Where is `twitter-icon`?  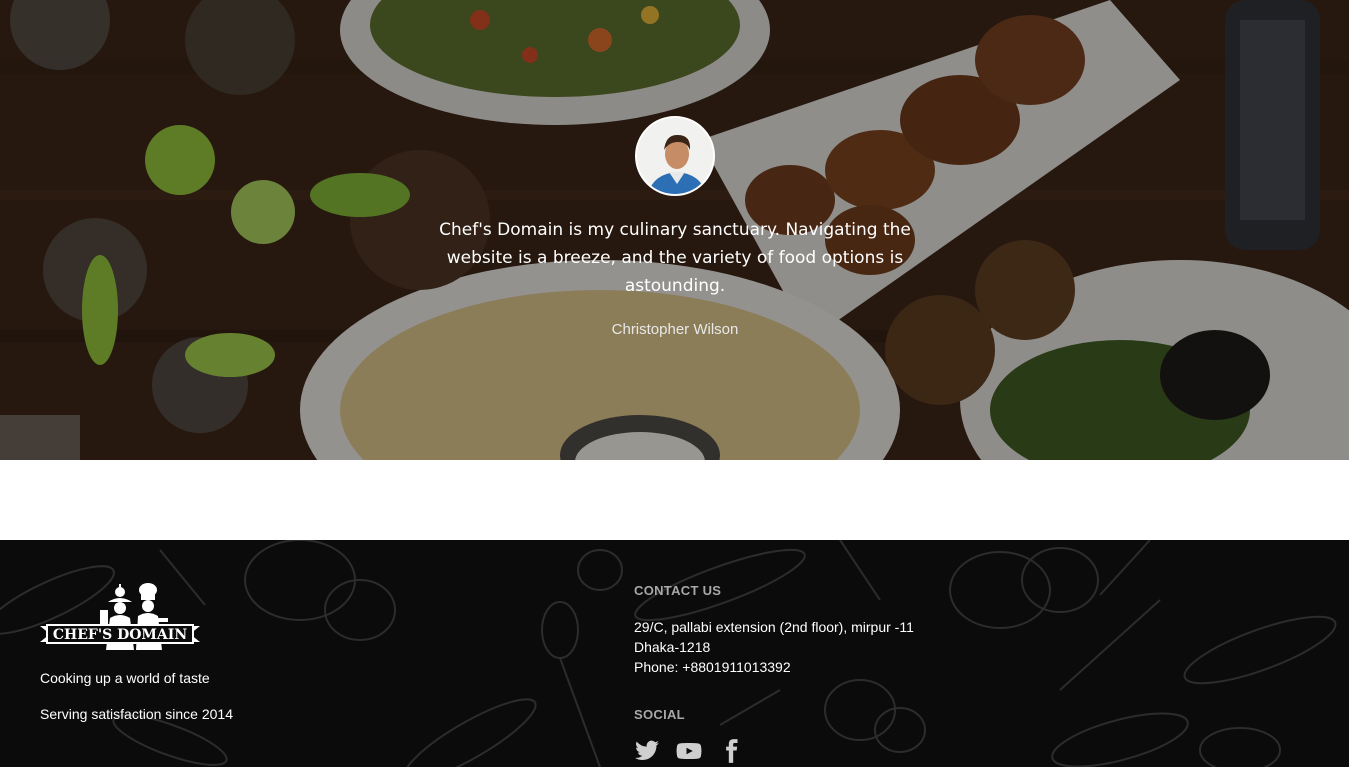 twitter-icon is located at coordinates (647, 751).